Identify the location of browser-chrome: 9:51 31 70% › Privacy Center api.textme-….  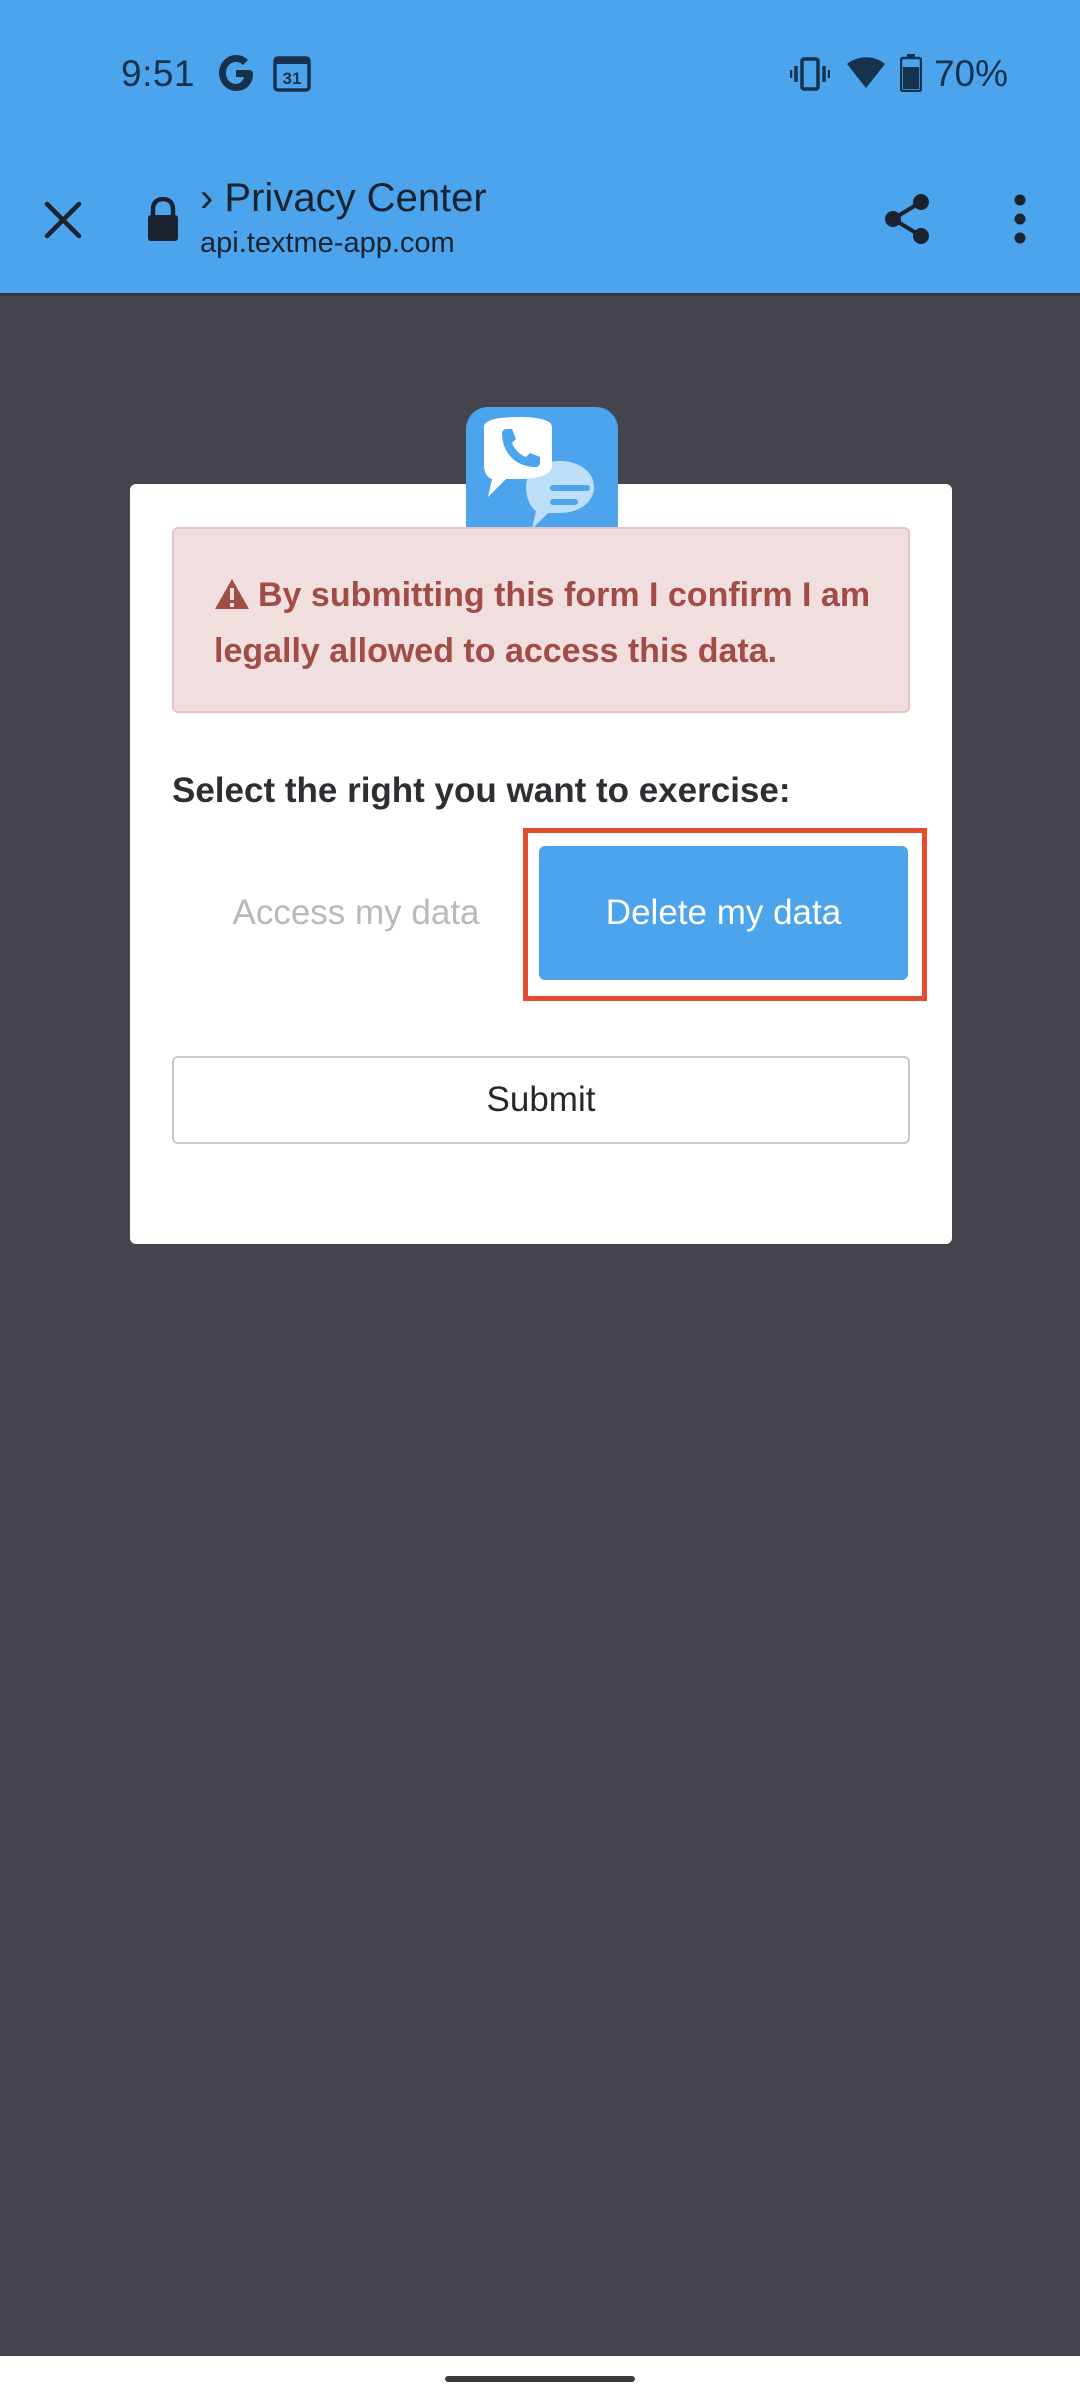
(540, 146).